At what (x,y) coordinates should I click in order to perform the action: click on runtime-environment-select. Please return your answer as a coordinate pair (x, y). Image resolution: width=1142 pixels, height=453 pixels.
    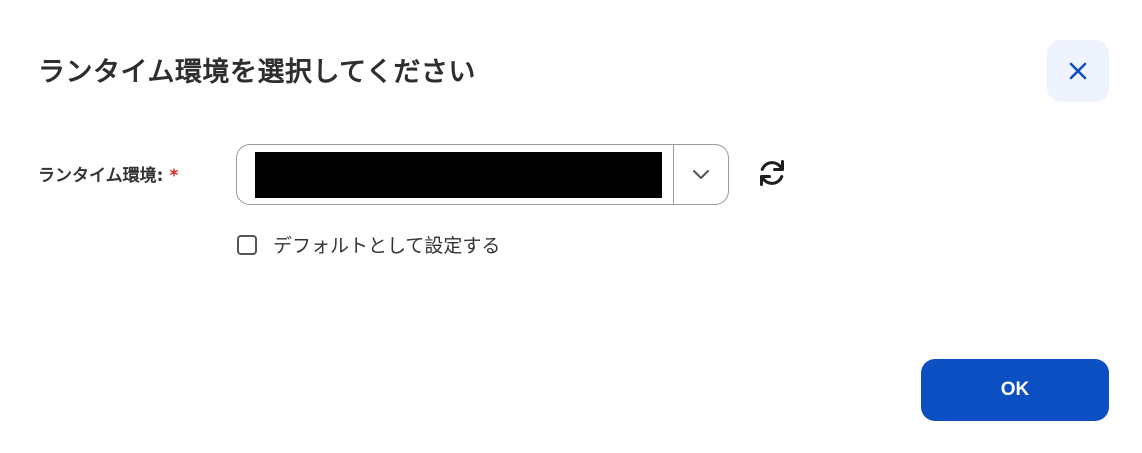
    Looking at the image, I should click on (482, 174).